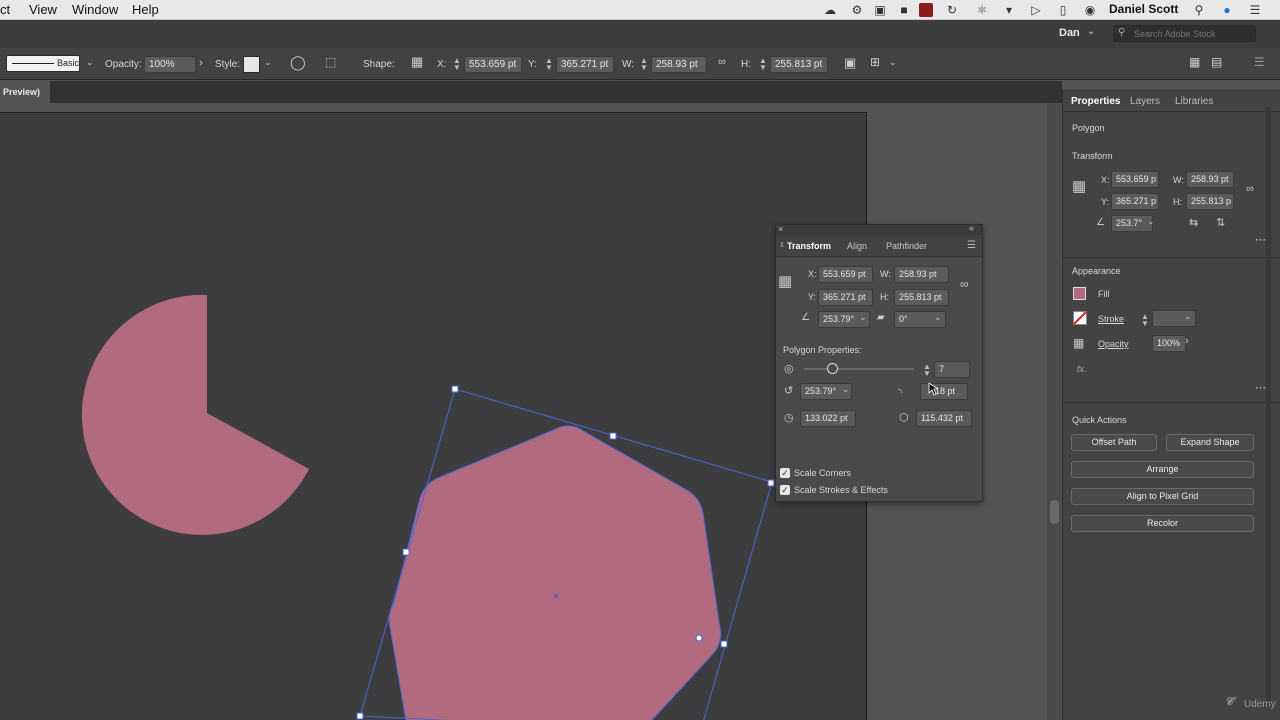  I want to click on align-options-icon: ⬚, so click(330, 62).